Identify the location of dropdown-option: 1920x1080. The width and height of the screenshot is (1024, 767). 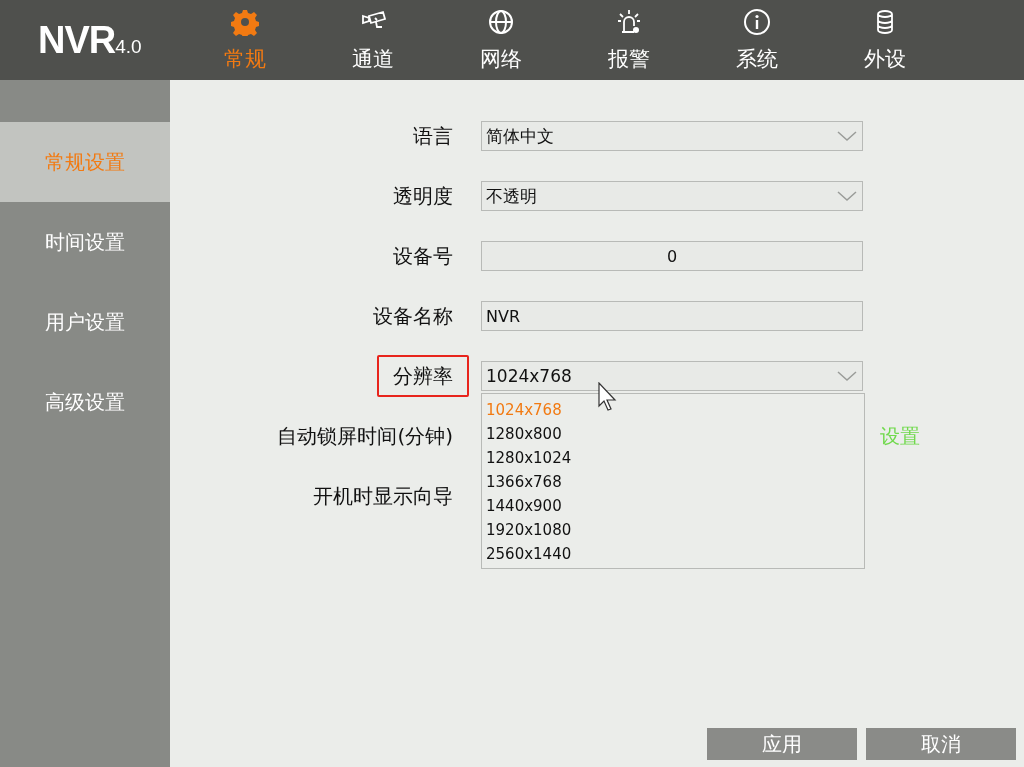
(527, 530).